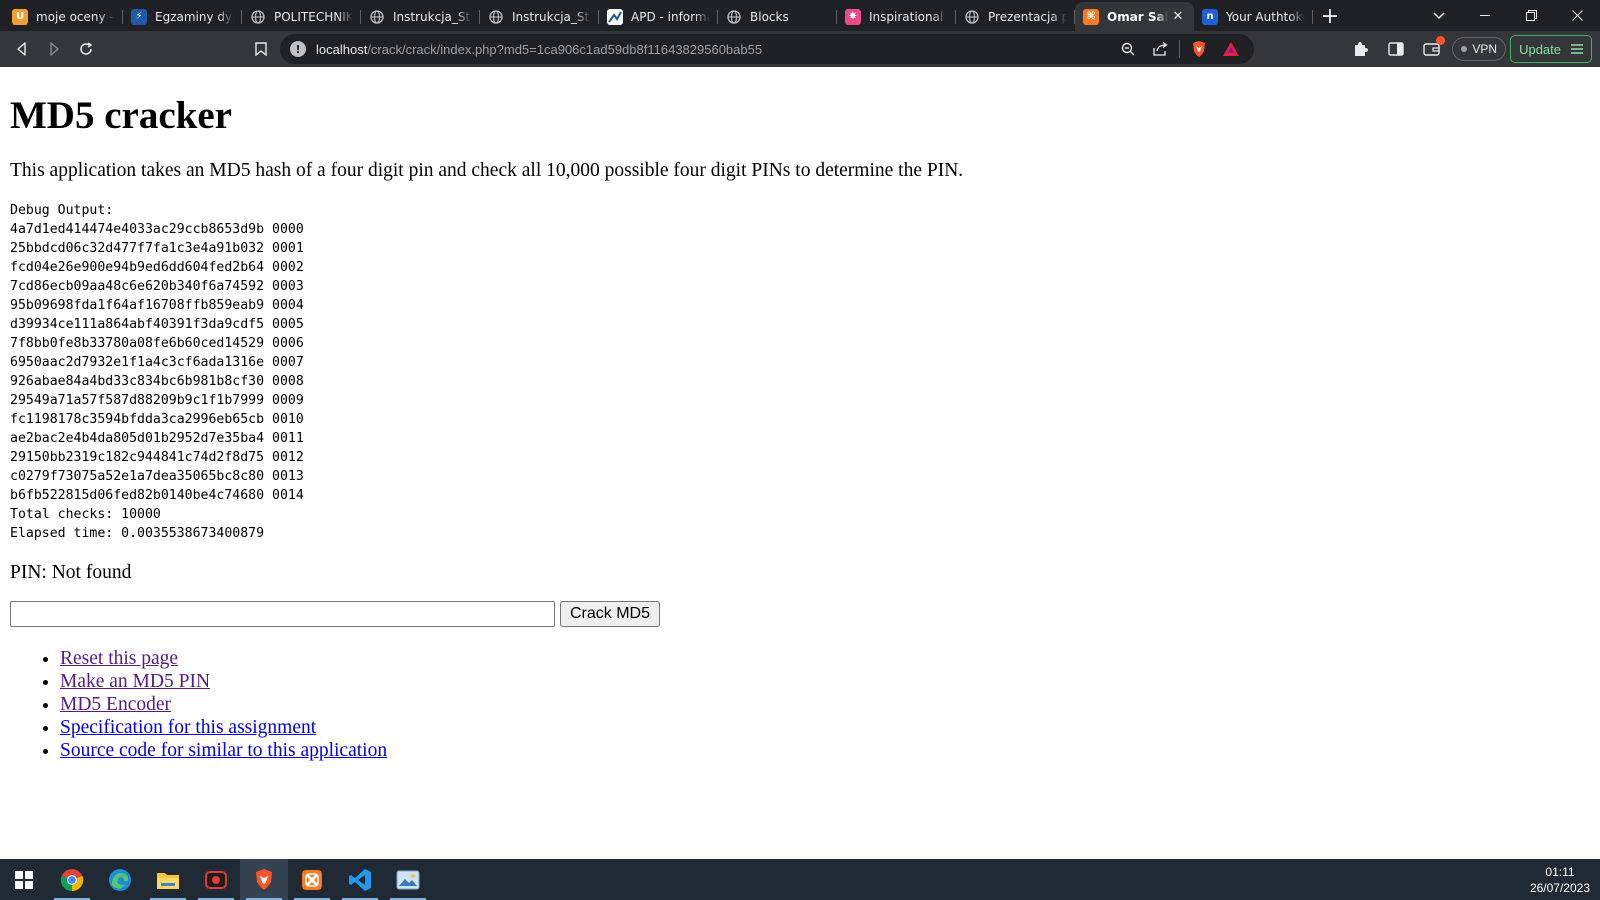 This screenshot has width=1600, height=900. Describe the element at coordinates (825, 681) in the screenshot. I see `list-item: Make an MD5 PIN` at that location.